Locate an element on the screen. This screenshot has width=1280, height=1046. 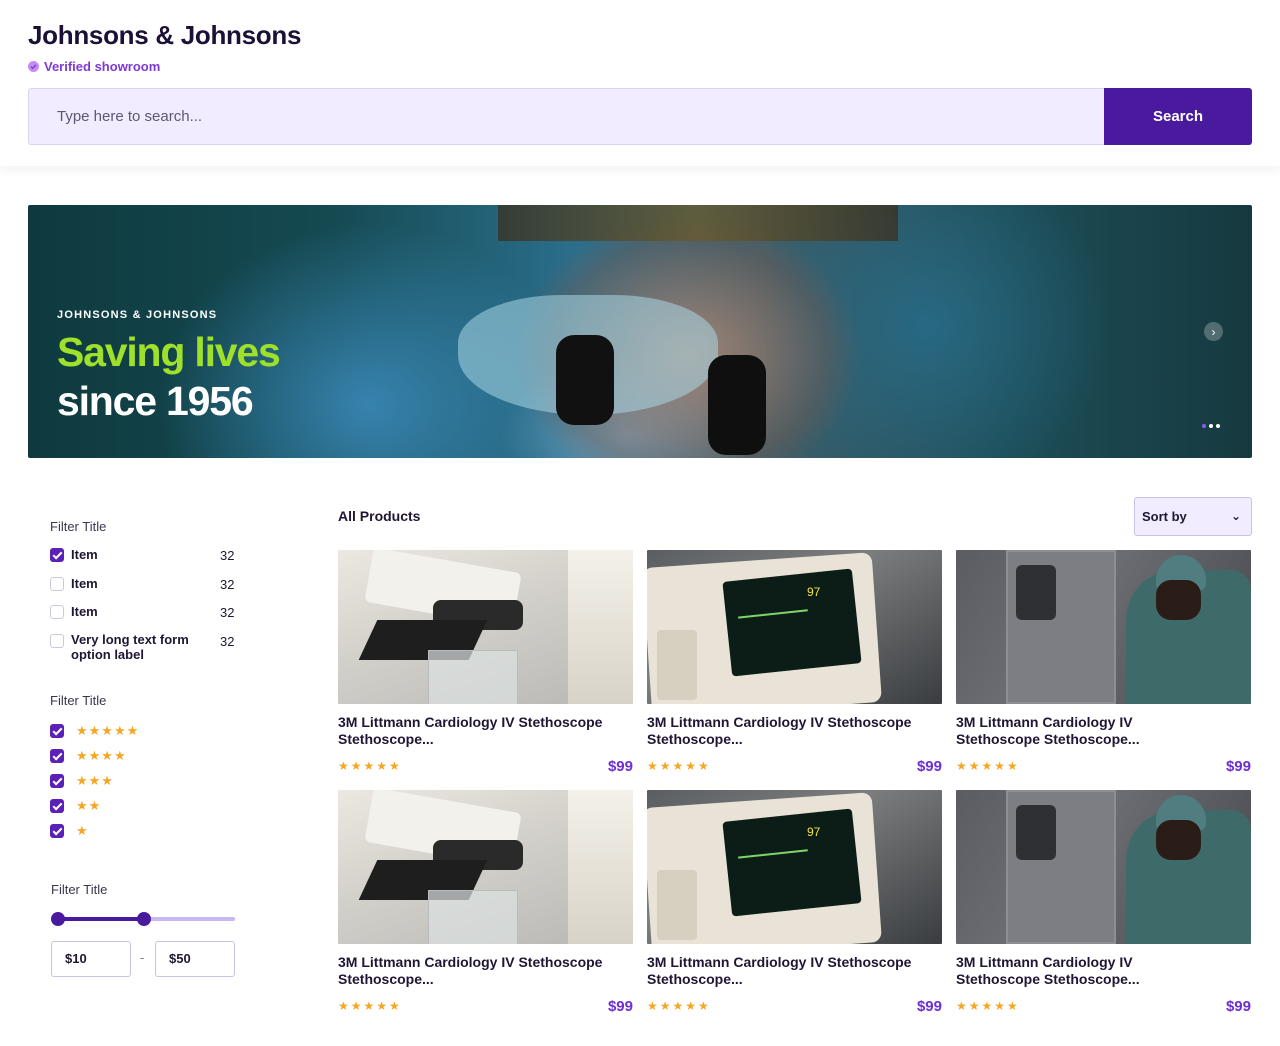
carousel-dots is located at coordinates (1211, 426).